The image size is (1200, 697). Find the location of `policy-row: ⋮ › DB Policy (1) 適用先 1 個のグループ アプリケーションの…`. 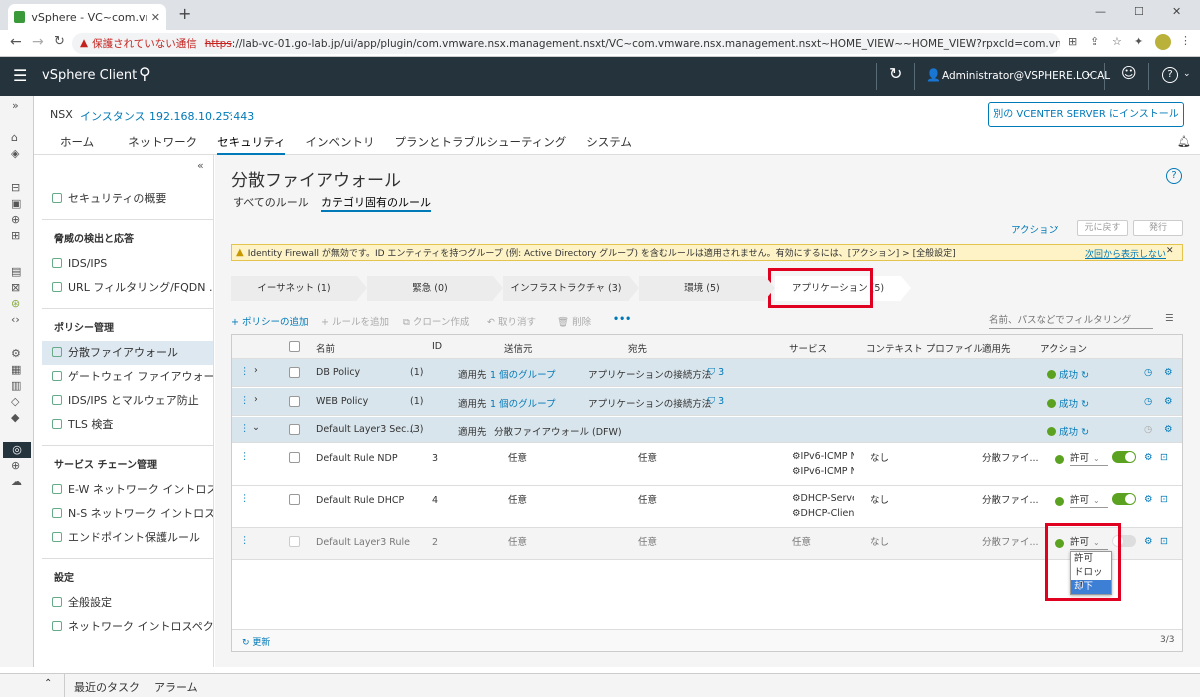

policy-row: ⋮ › DB Policy (1) 適用先 1 個のグループ アプリケーションの… is located at coordinates (707, 373).